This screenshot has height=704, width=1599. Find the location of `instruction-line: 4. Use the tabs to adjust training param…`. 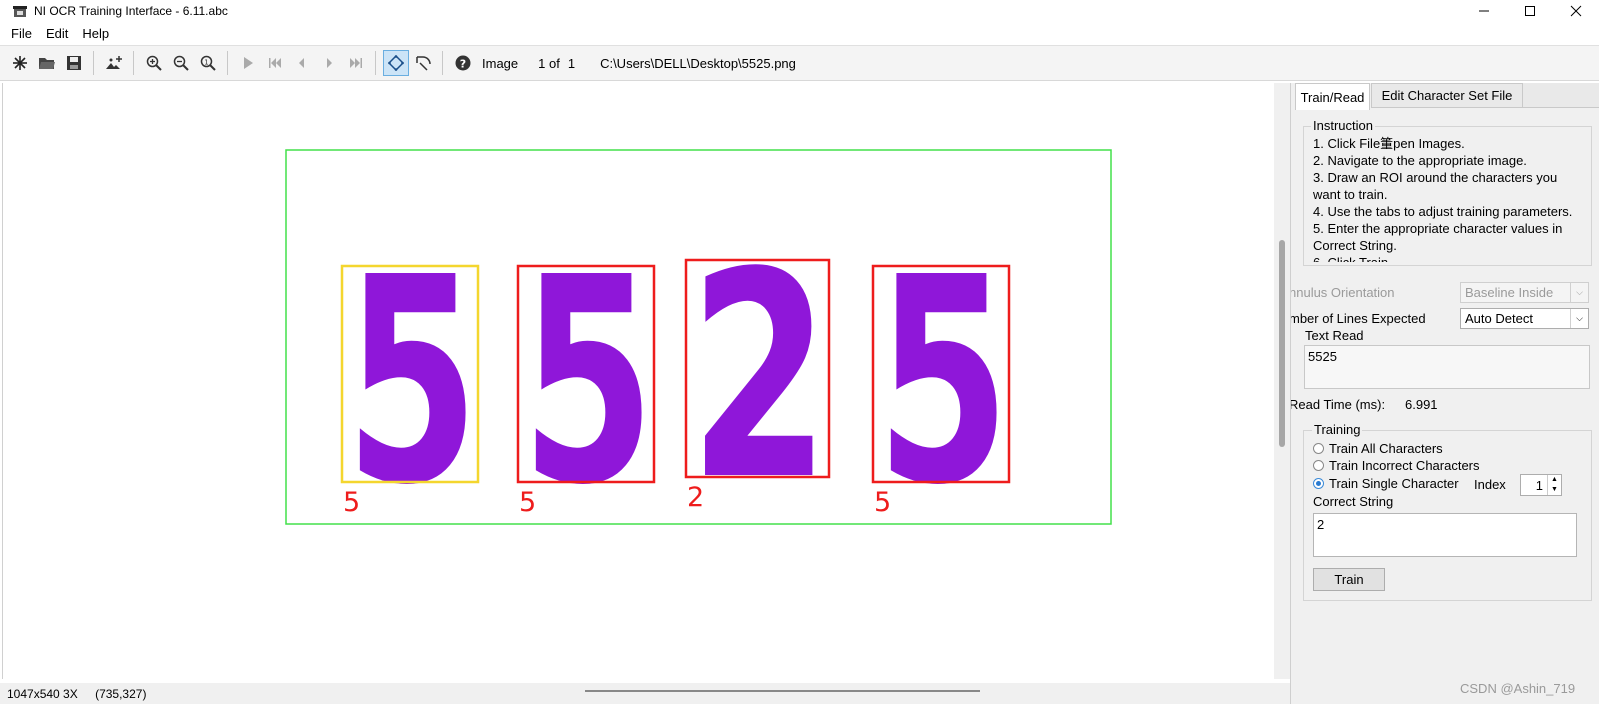

instruction-line: 4. Use the tabs to adjust training param… is located at coordinates (1443, 211).